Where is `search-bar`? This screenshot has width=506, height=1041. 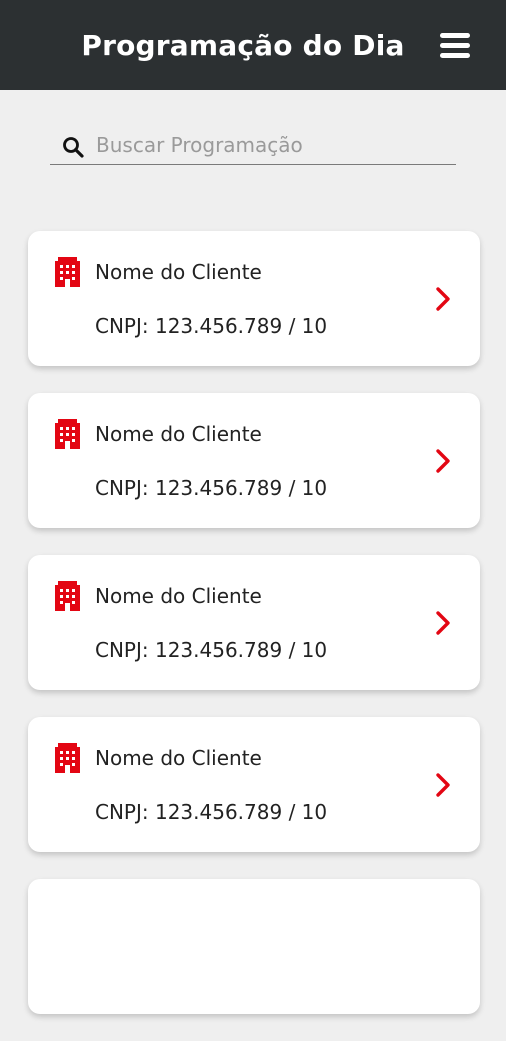
search-bar is located at coordinates (253, 146).